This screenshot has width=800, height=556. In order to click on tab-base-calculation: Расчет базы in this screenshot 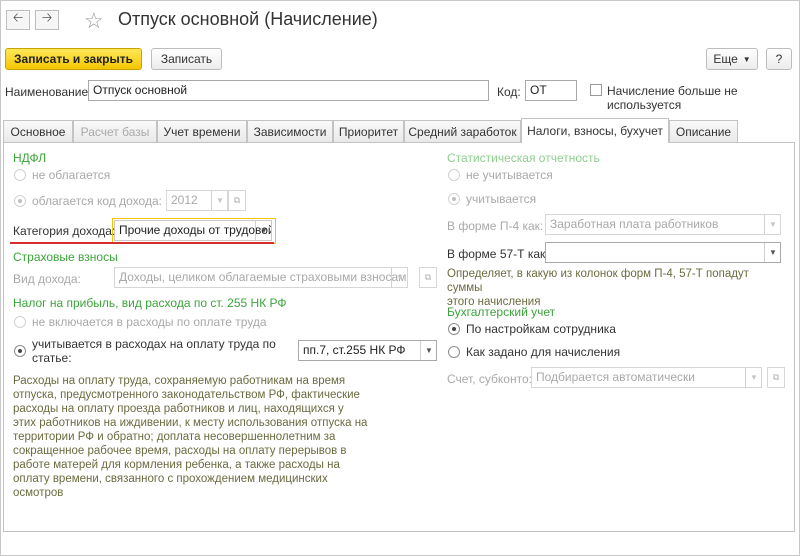, I will do `click(115, 131)`.